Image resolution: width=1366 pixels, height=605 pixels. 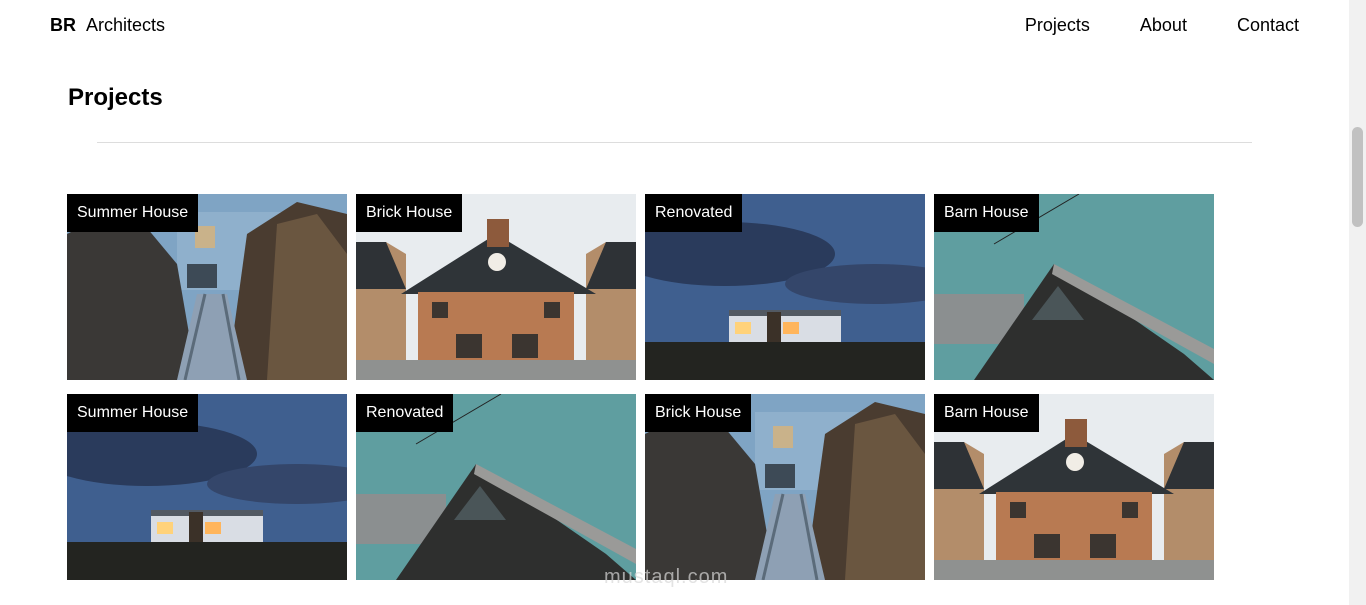 I want to click on brand-name: Architects, so click(x=126, y=25).